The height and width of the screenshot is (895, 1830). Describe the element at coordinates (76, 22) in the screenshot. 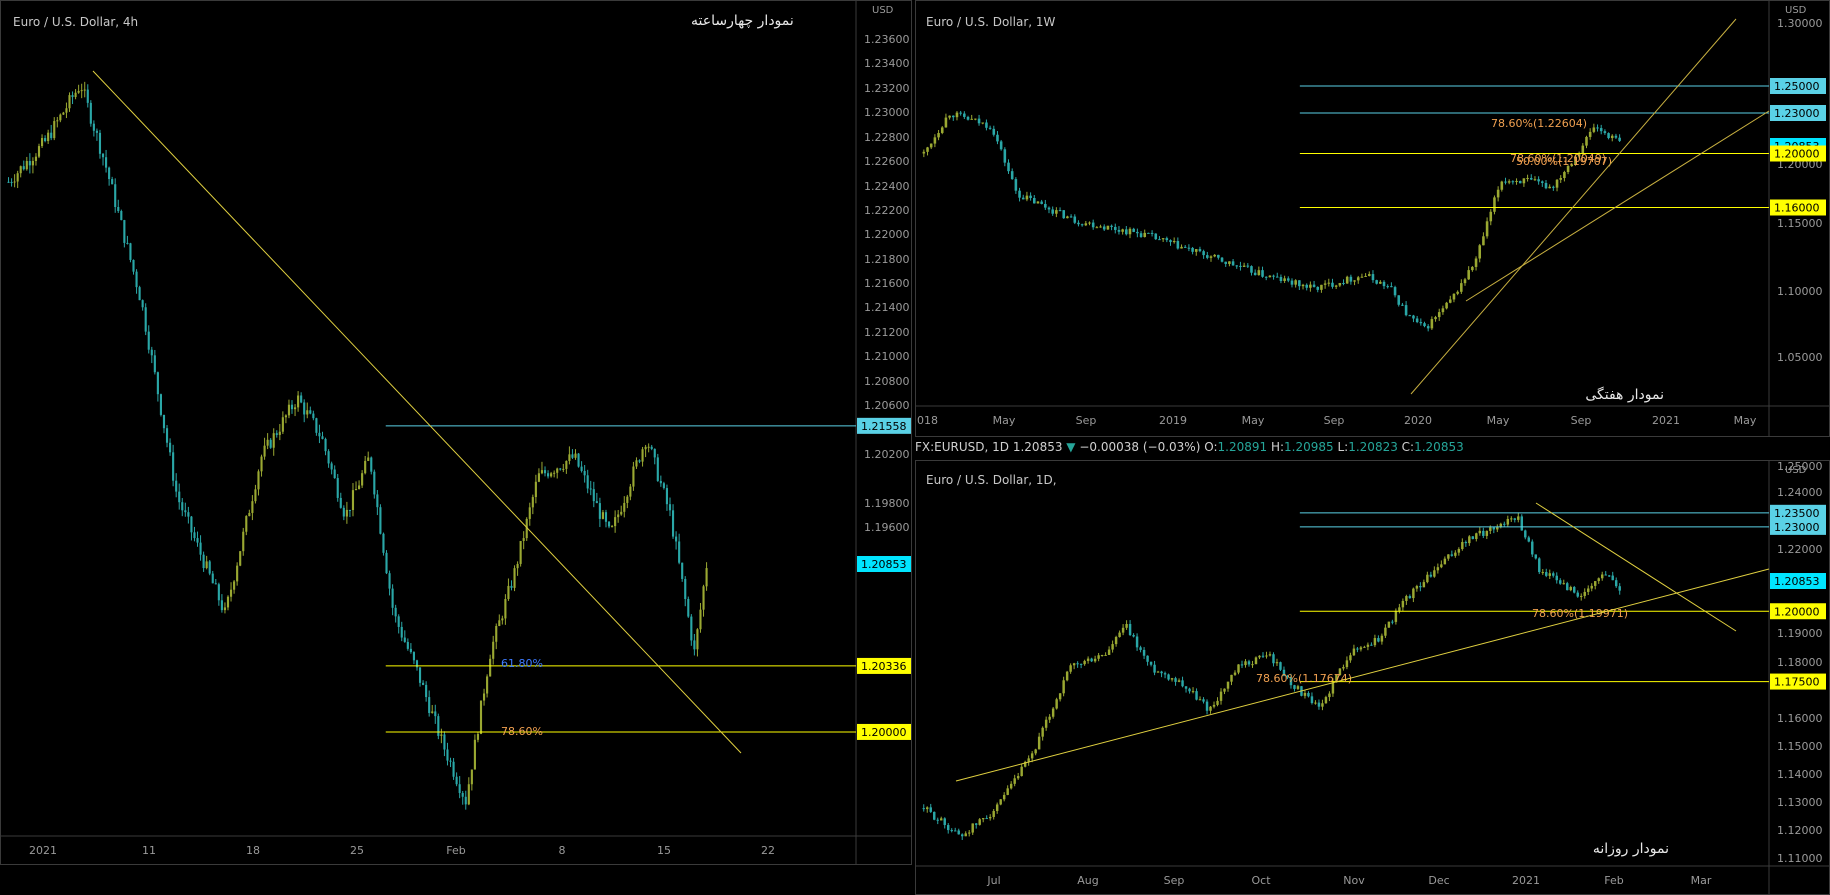

I see `chart-4h-title: Euro / U.S. Dollar, 4h` at that location.